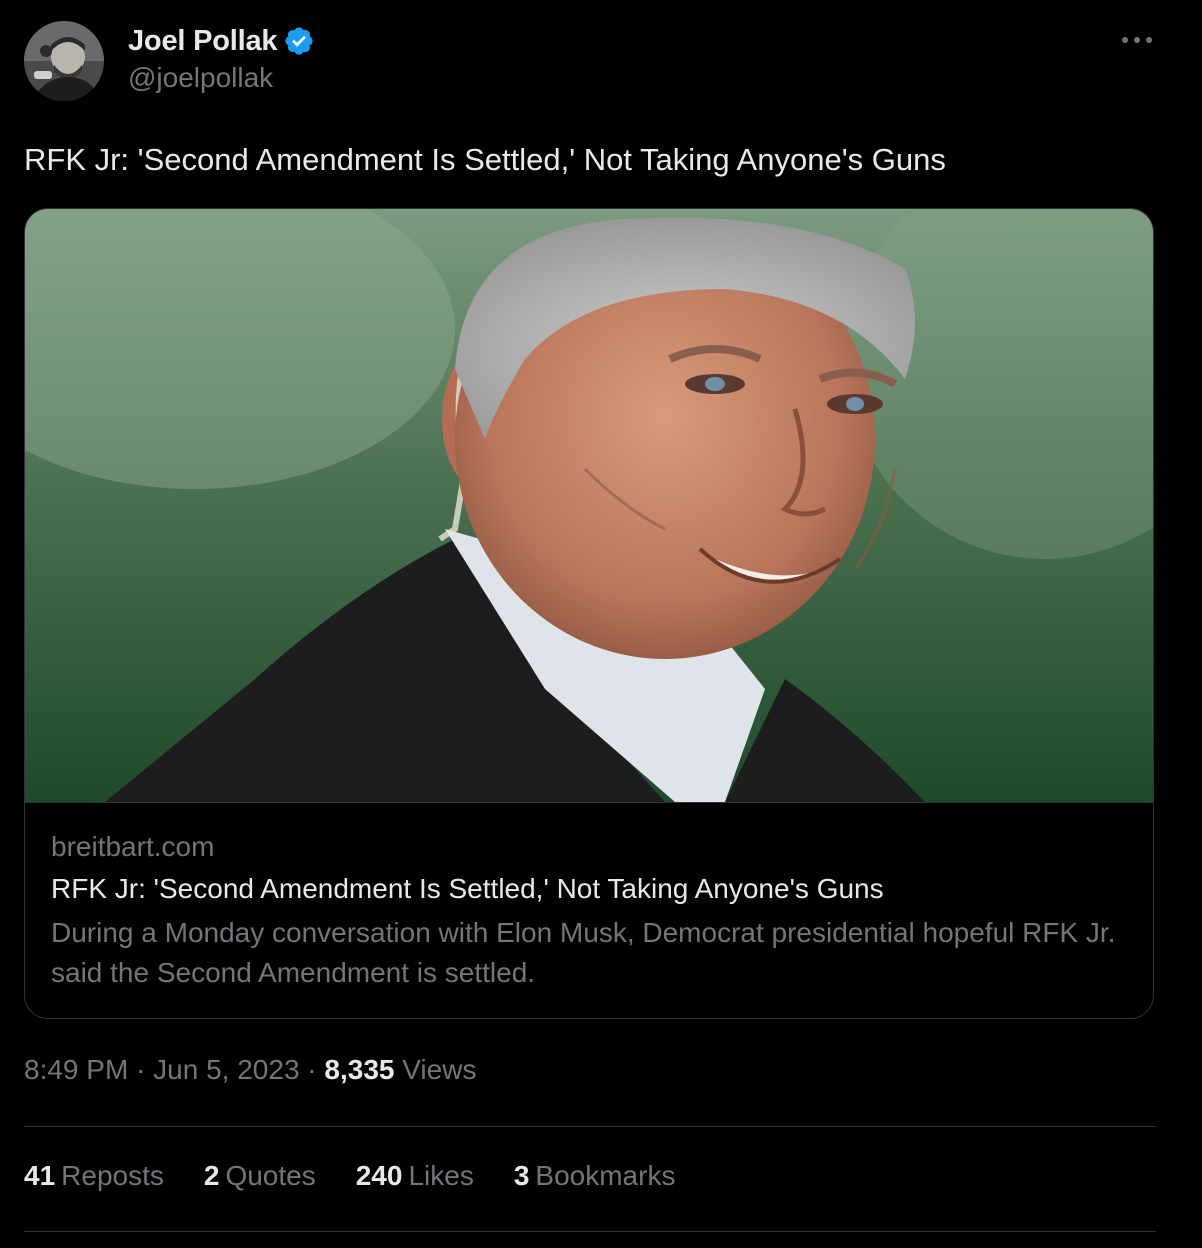 The height and width of the screenshot is (1248, 1202). I want to click on reposts-stat: 41 Reposts, so click(94, 1176).